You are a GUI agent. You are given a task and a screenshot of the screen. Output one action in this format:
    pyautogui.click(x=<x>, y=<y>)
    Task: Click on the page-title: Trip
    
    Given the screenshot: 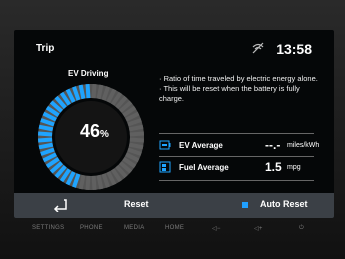 What is the action you would take?
    pyautogui.click(x=45, y=48)
    